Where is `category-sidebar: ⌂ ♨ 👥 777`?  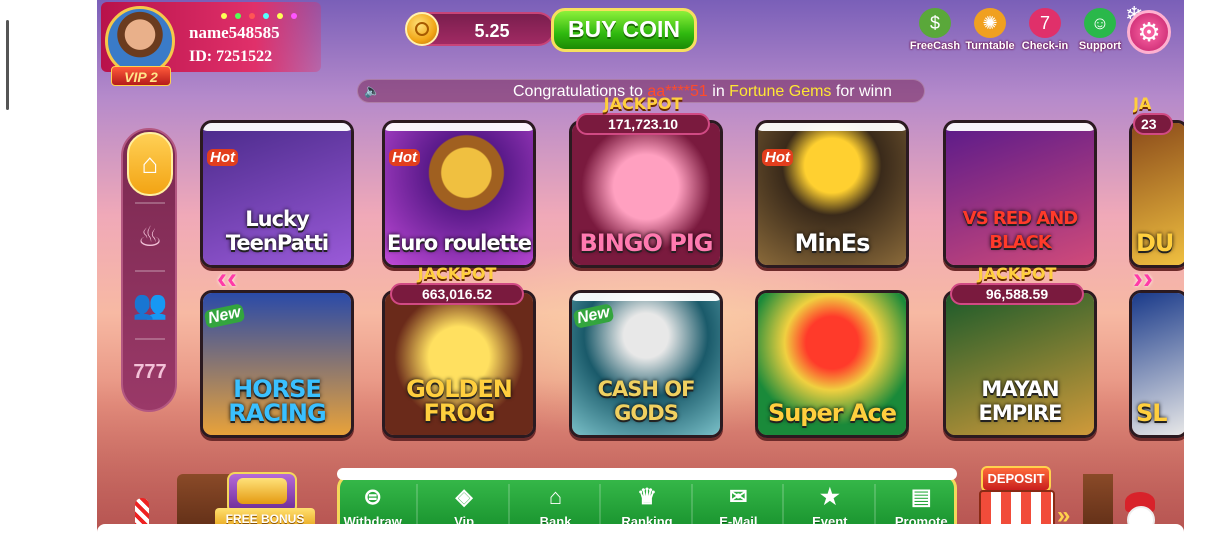
category-sidebar: ⌂ ♨ 👥 777 is located at coordinates (149, 270).